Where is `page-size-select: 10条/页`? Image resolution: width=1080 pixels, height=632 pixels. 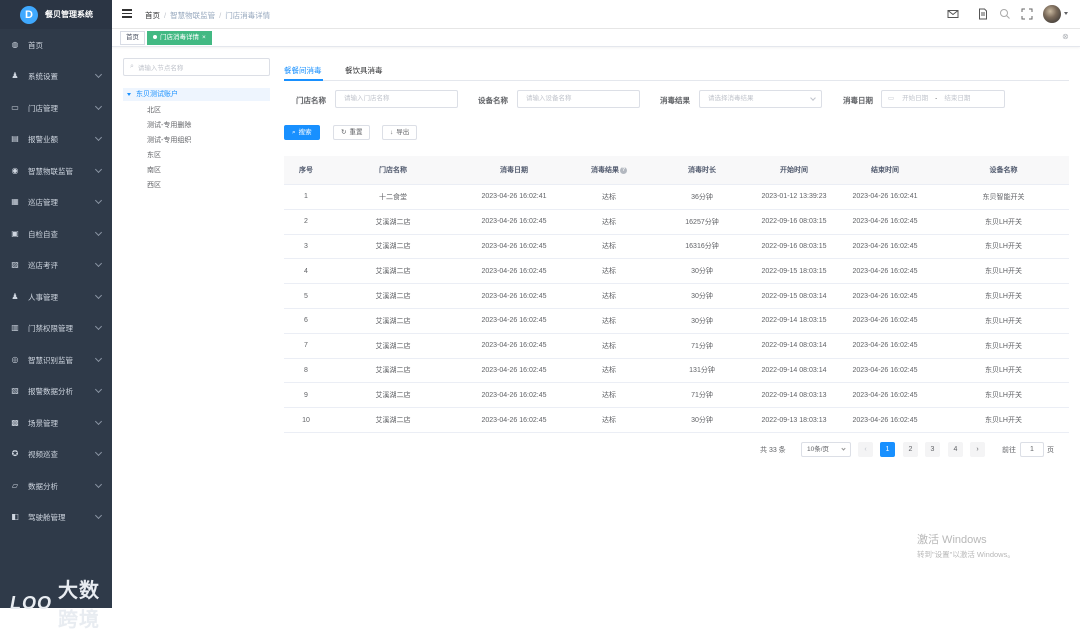 page-size-select: 10条/页 is located at coordinates (826, 449).